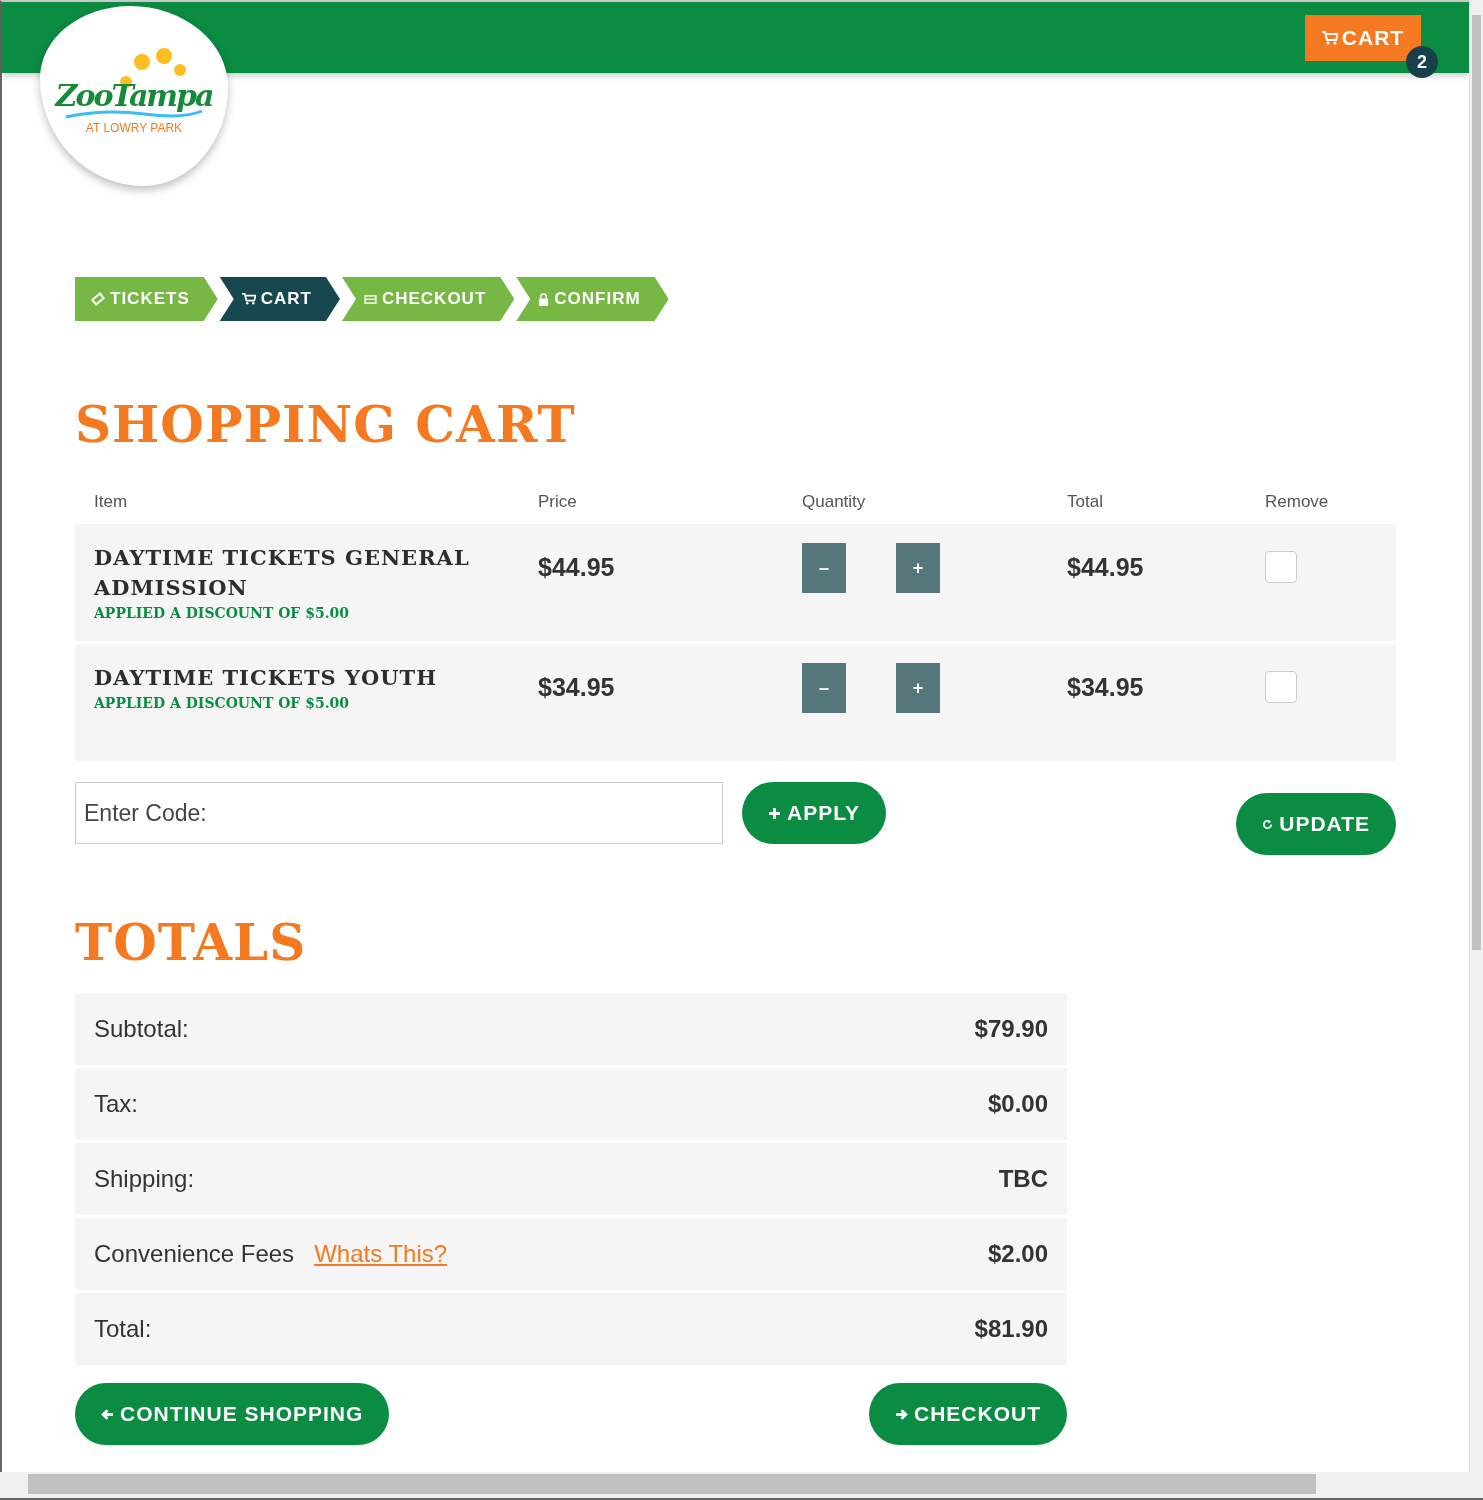  I want to click on page-title: SHOPPING CART, so click(326, 425).